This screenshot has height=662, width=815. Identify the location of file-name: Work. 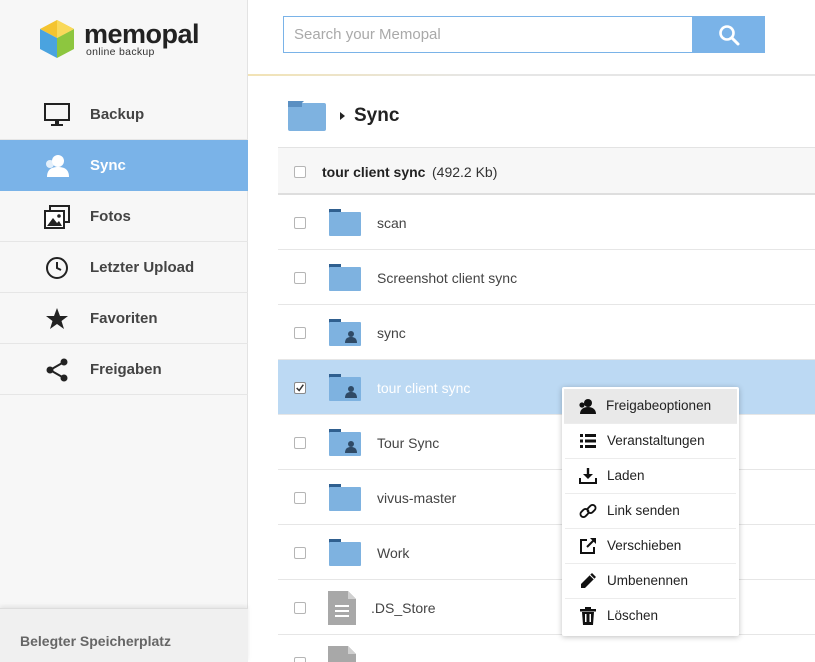
(393, 553).